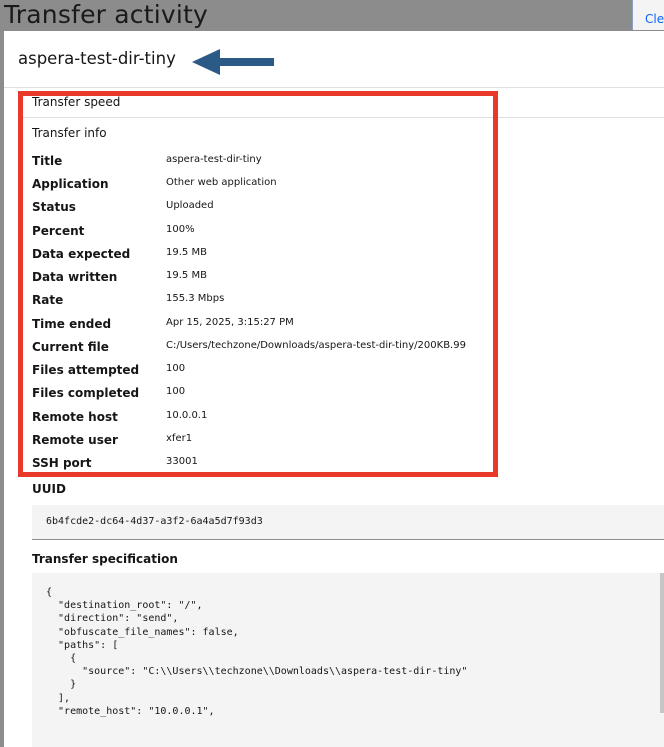 The height and width of the screenshot is (747, 664). What do you see at coordinates (654, 19) in the screenshot?
I see `clear-button-label: Cle` at bounding box center [654, 19].